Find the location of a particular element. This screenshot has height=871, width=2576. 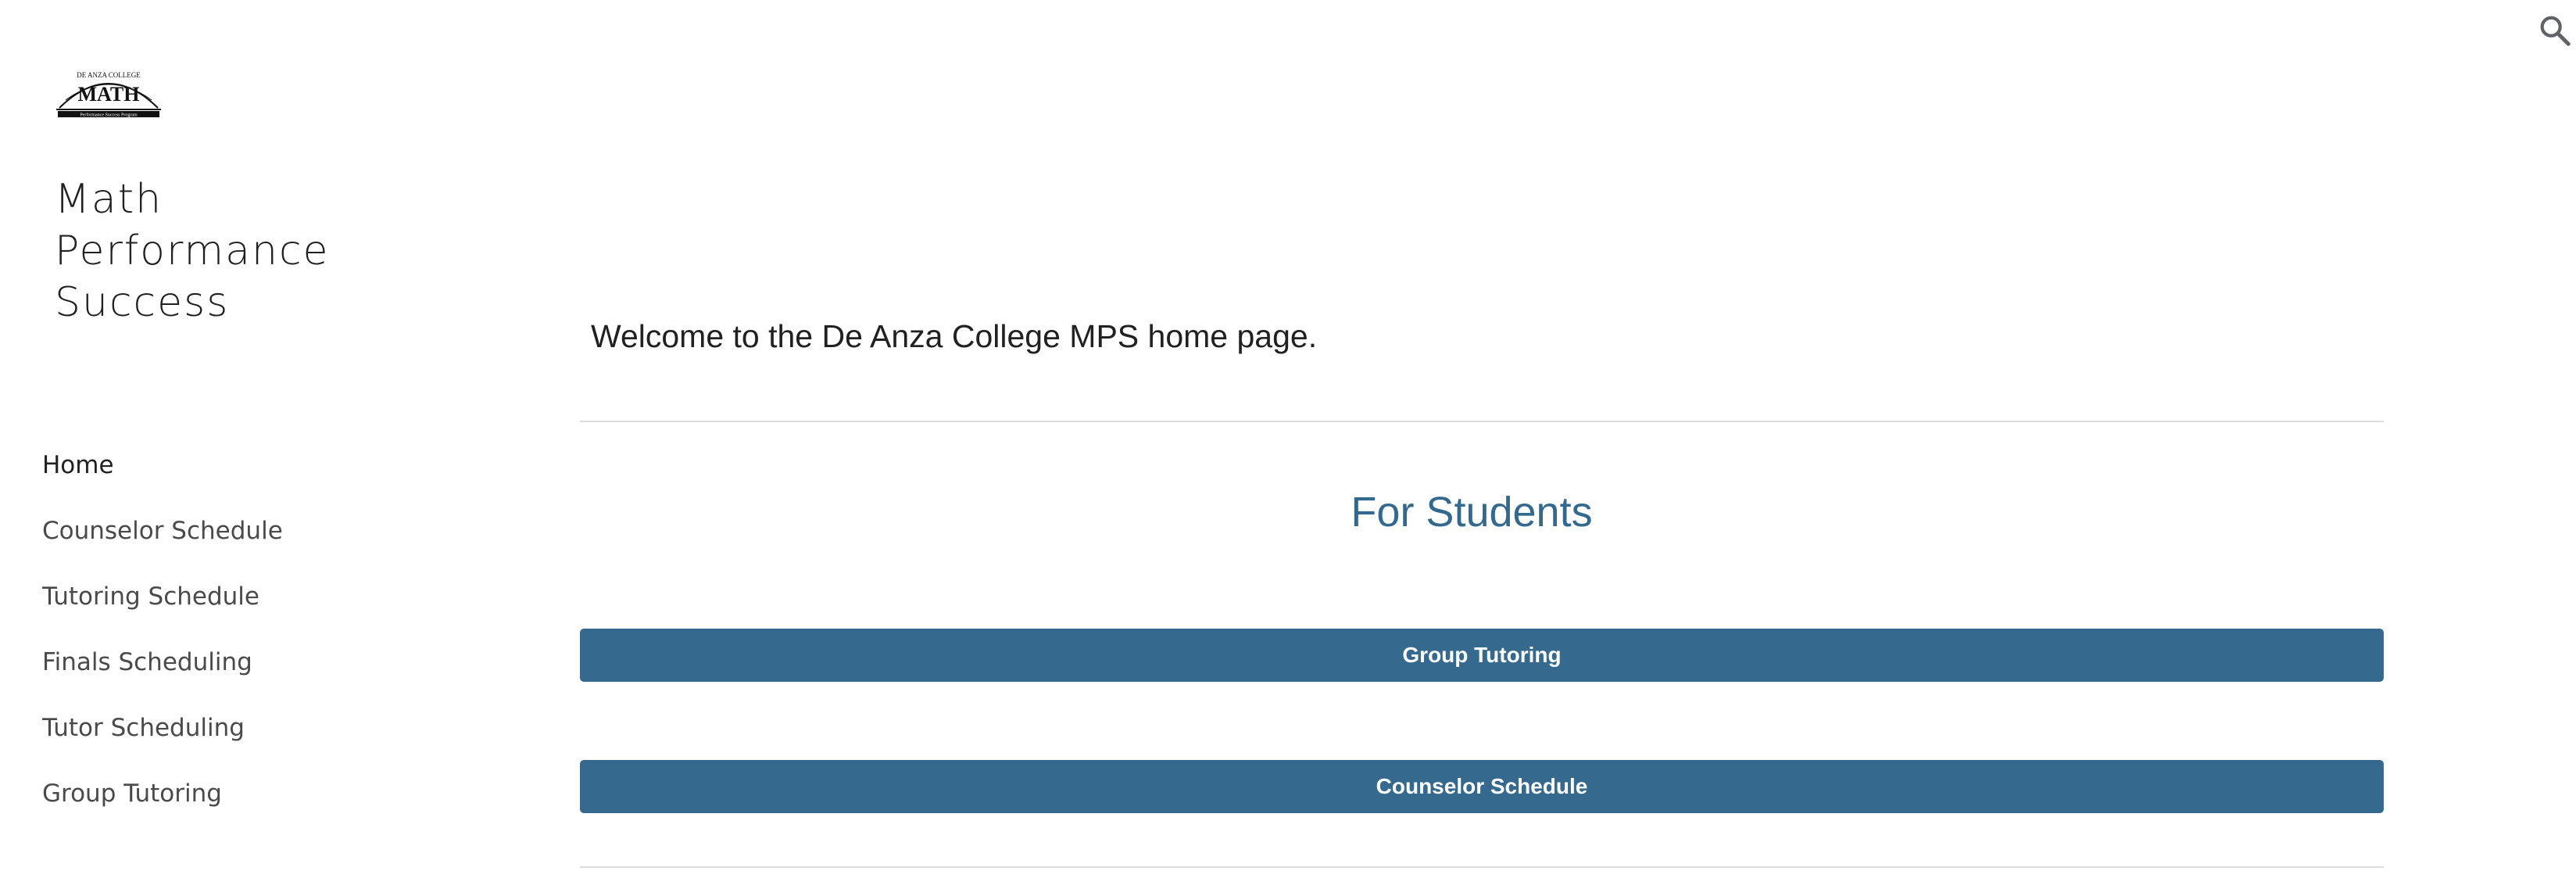

svg-text: MATH is located at coordinates (109, 94).